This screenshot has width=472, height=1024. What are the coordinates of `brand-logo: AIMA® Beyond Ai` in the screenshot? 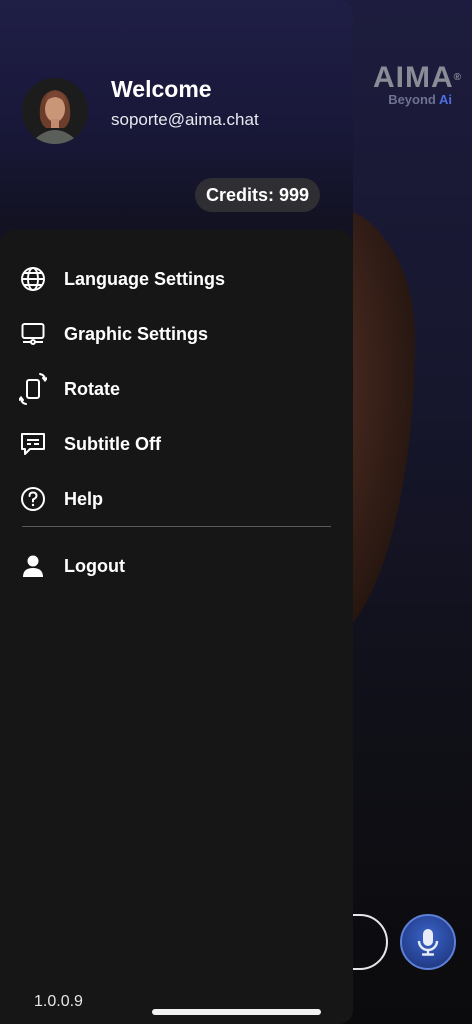 It's located at (407, 84).